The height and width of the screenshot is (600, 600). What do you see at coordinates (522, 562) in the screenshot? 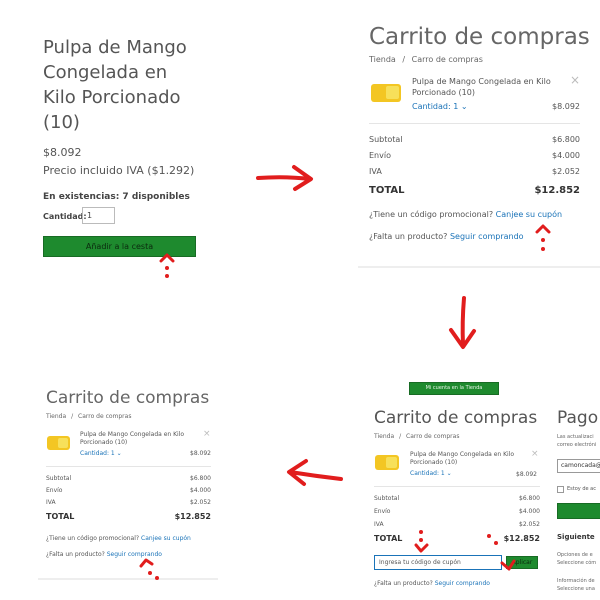
I see `apply-coupon-button: Aplicar` at bounding box center [522, 562].